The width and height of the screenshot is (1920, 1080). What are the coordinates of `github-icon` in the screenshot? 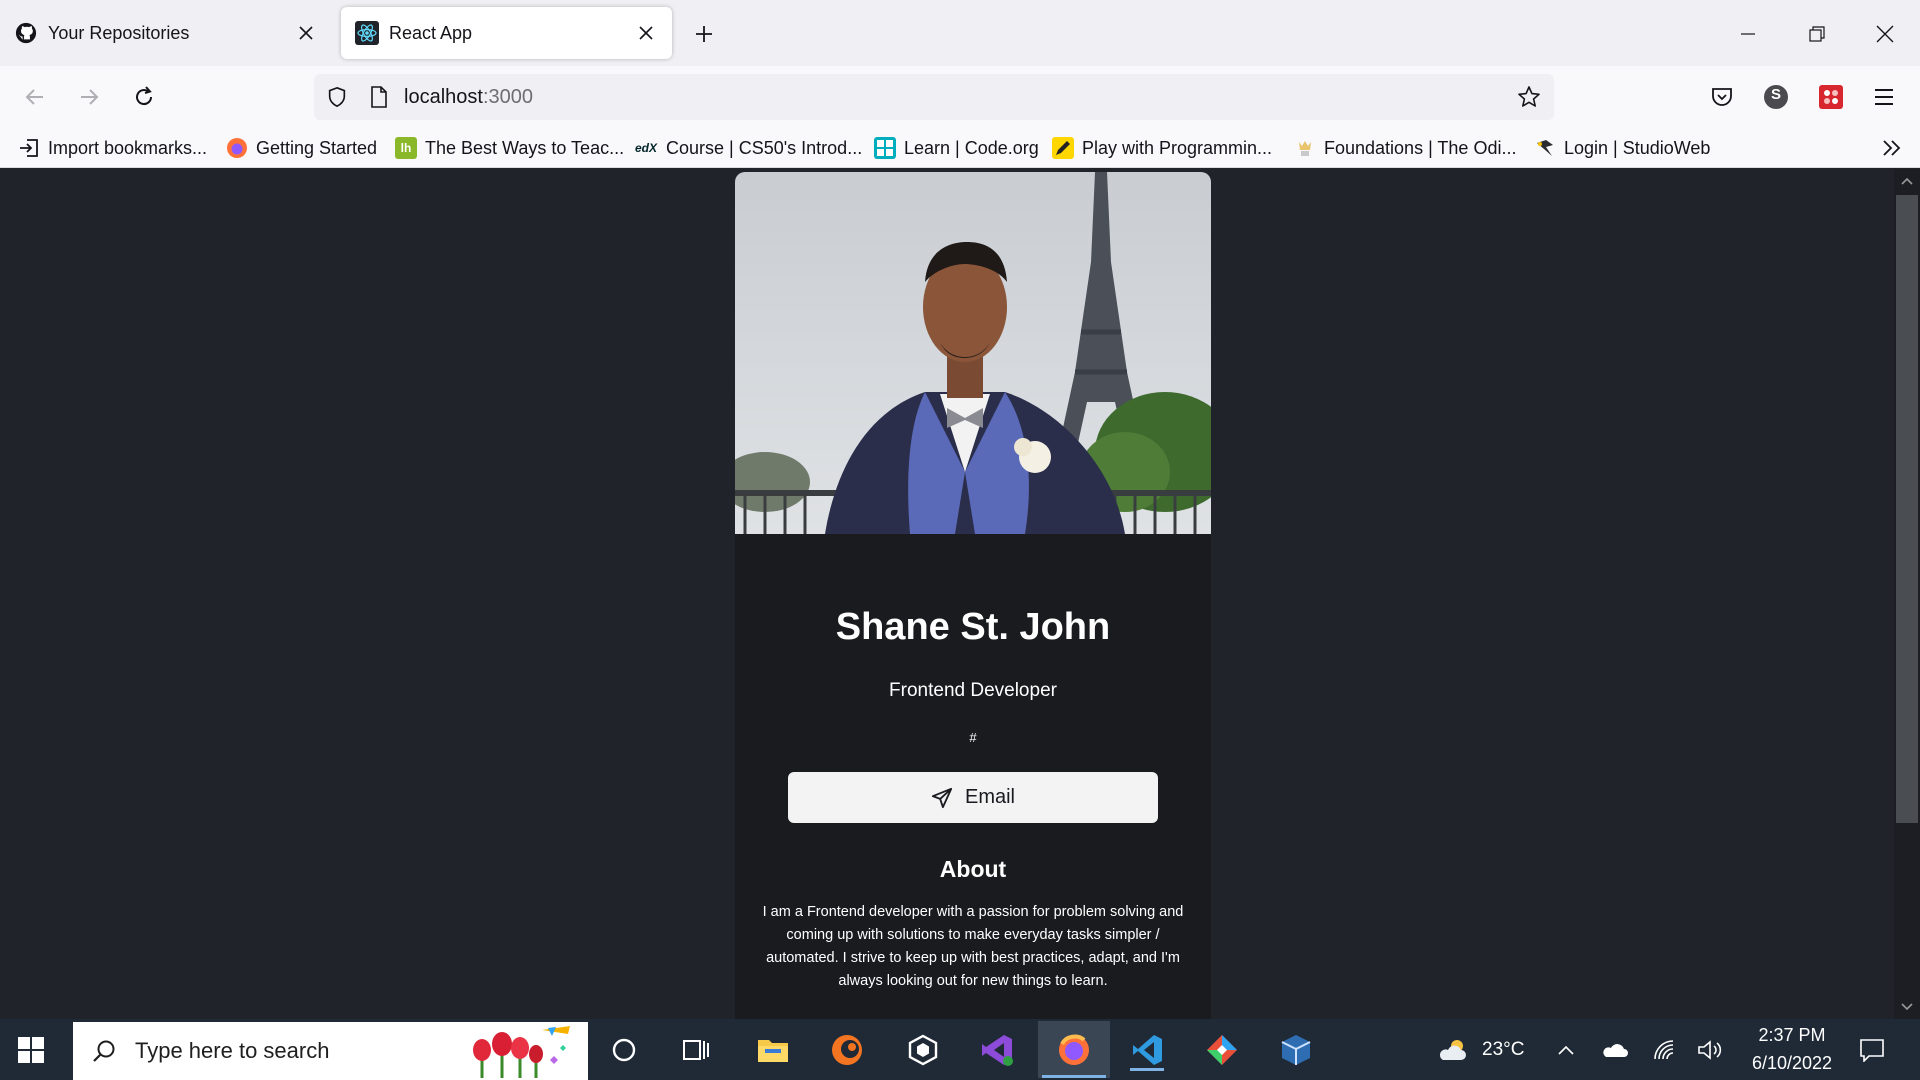 It's located at (26, 33).